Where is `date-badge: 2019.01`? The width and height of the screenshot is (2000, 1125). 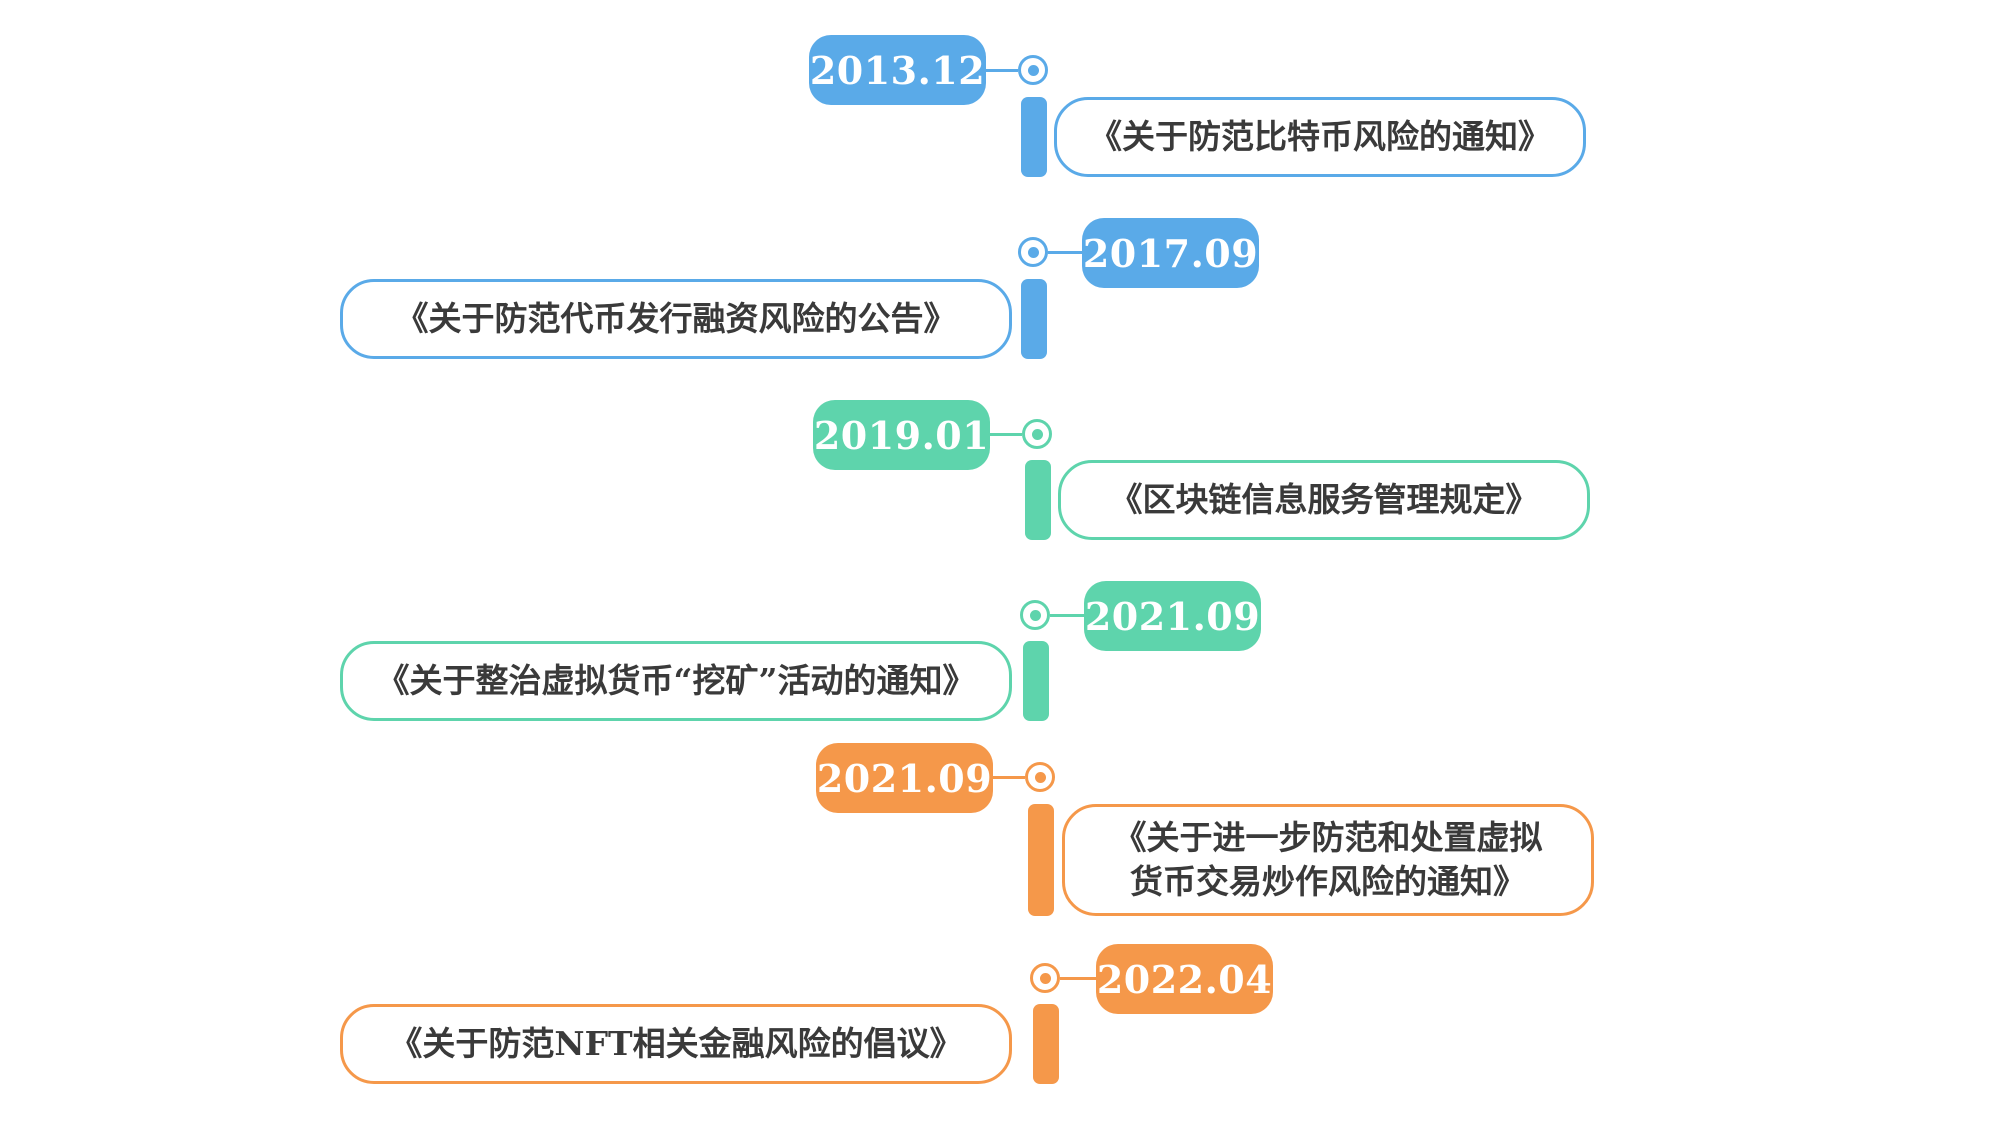
date-badge: 2019.01 is located at coordinates (901, 435).